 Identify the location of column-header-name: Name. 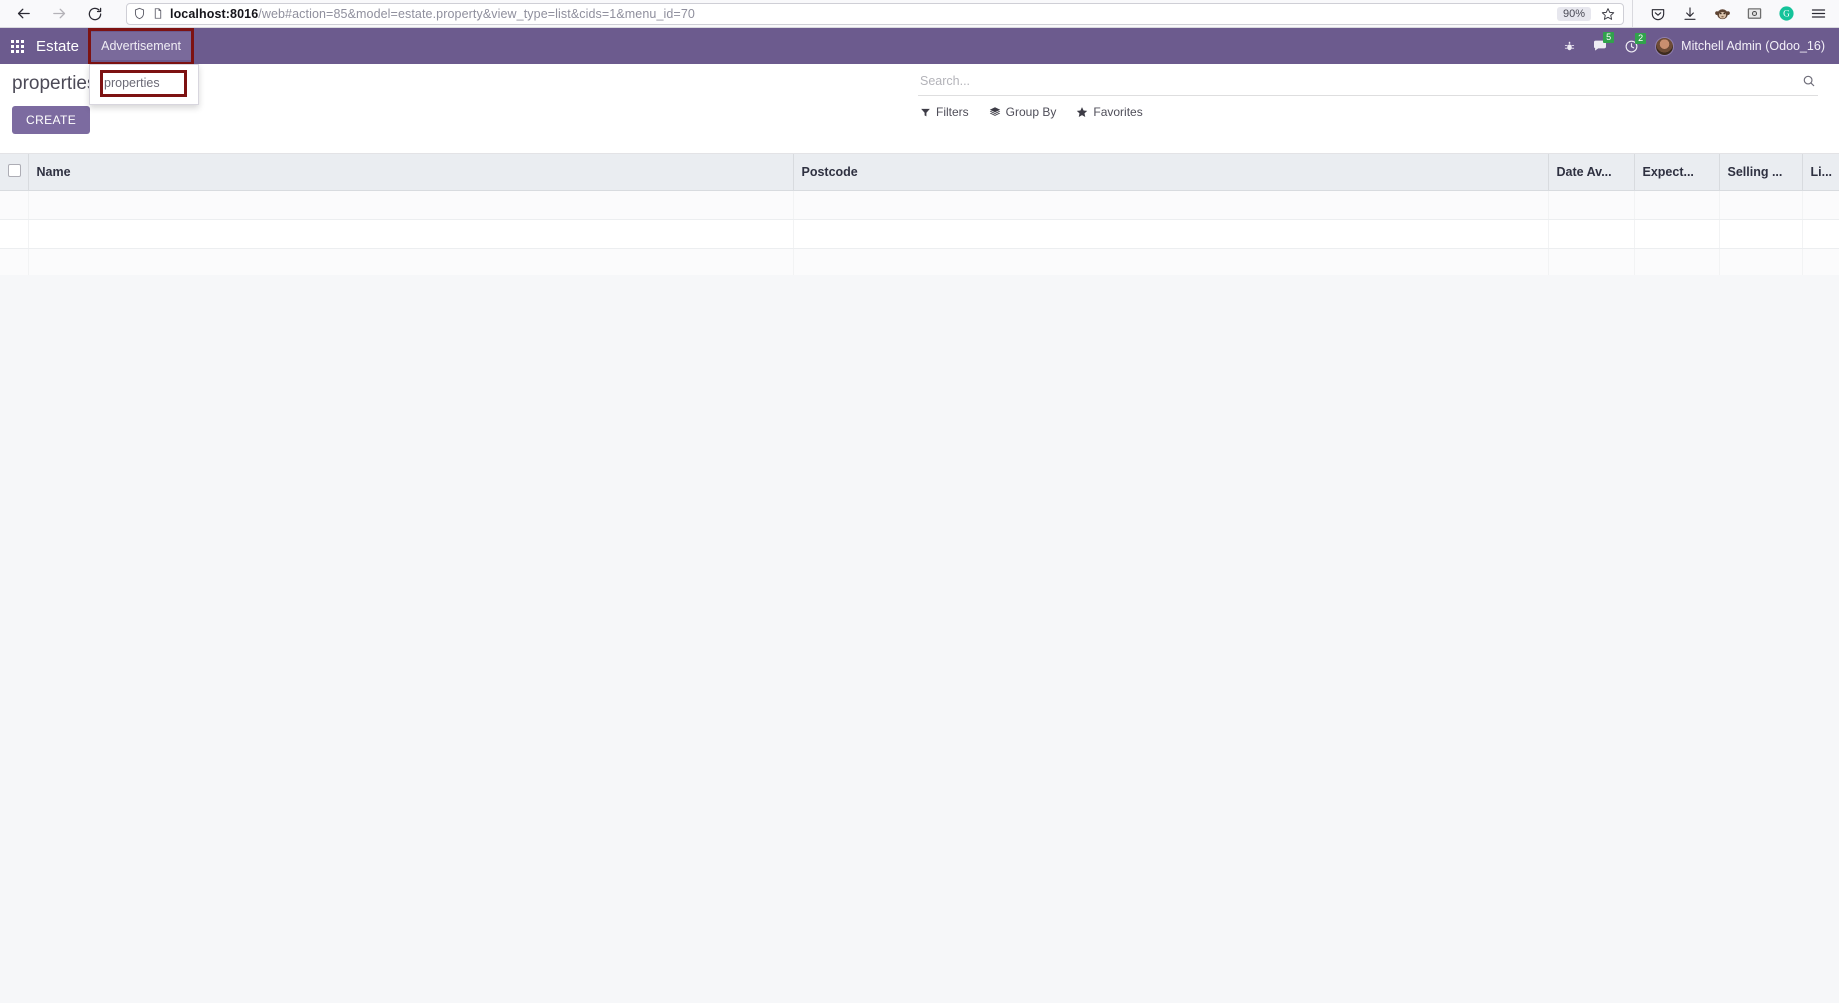
(411, 172).